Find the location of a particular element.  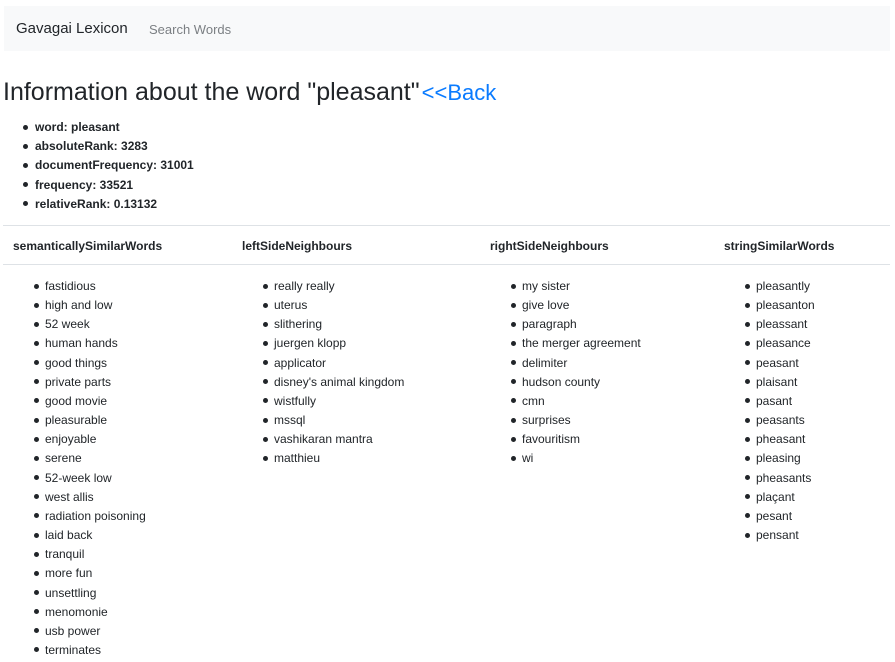

info-document-frequency: documentFrequency: 31001 is located at coordinates (108, 165).